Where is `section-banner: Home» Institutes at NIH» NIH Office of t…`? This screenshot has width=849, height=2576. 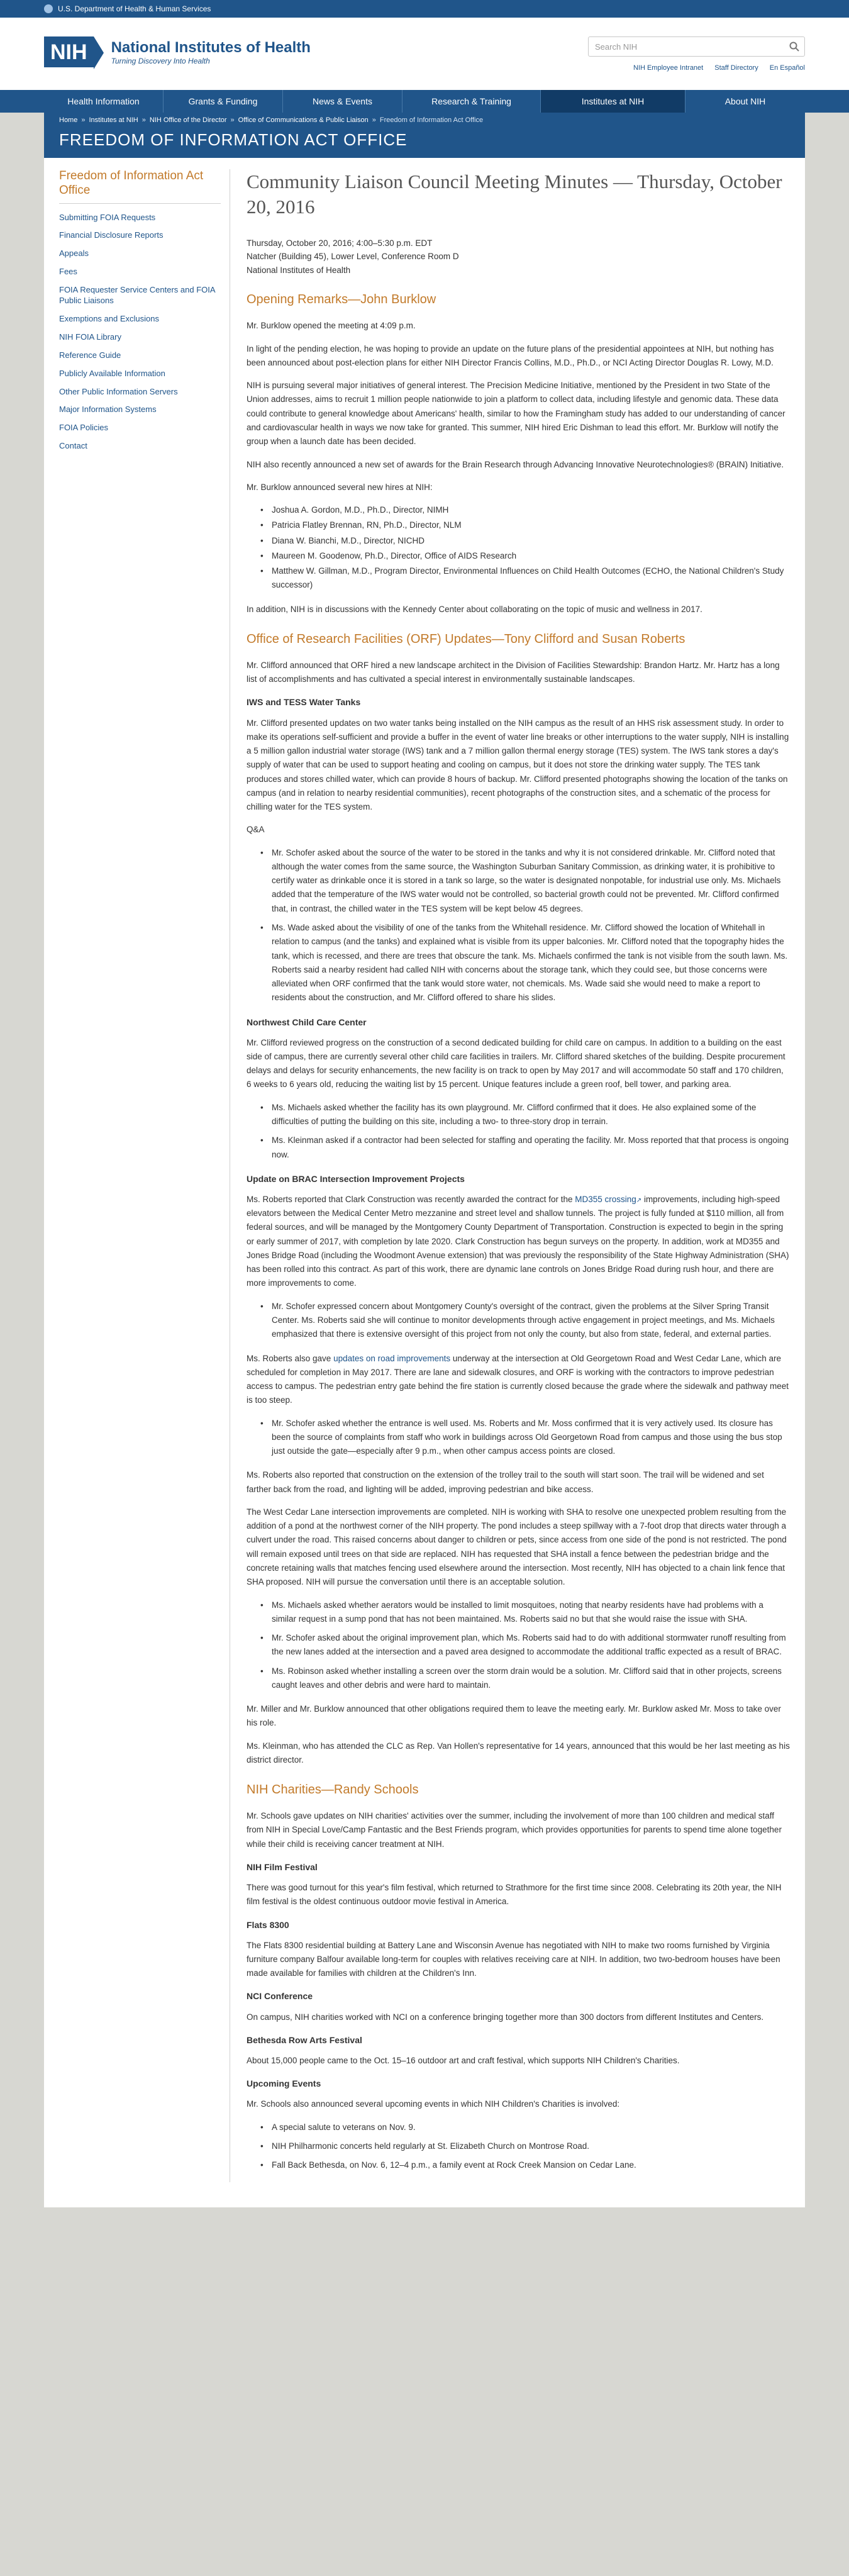
section-banner: Home» Institutes at NIH» NIH Office of t… is located at coordinates (425, 135).